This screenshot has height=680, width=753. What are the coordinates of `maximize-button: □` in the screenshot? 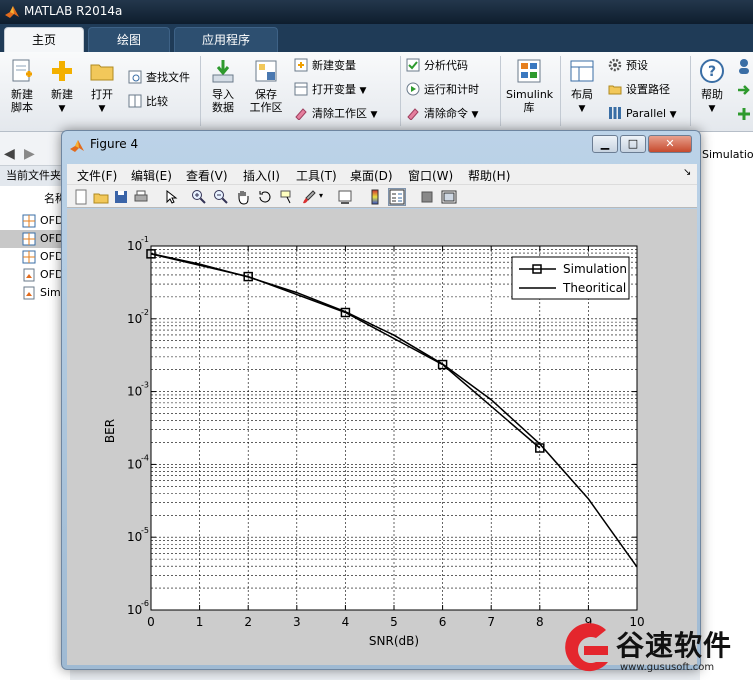 It's located at (633, 144).